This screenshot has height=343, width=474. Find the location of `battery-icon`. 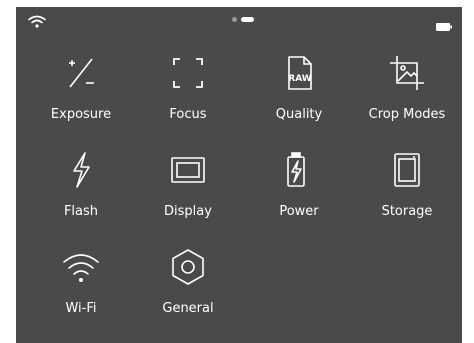

battery-icon is located at coordinates (444, 23).